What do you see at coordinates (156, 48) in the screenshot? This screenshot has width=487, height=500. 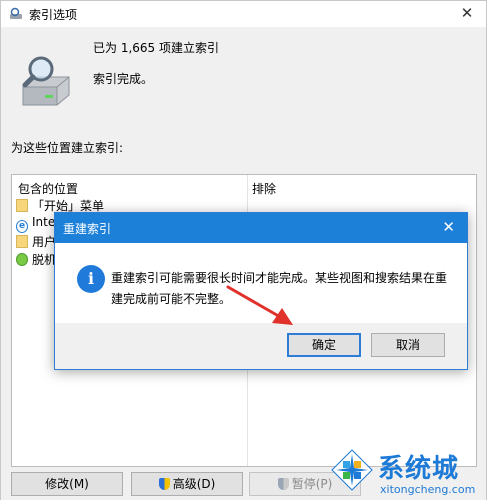 I see `indexed-count: 已为 1,665 项建立索引` at bounding box center [156, 48].